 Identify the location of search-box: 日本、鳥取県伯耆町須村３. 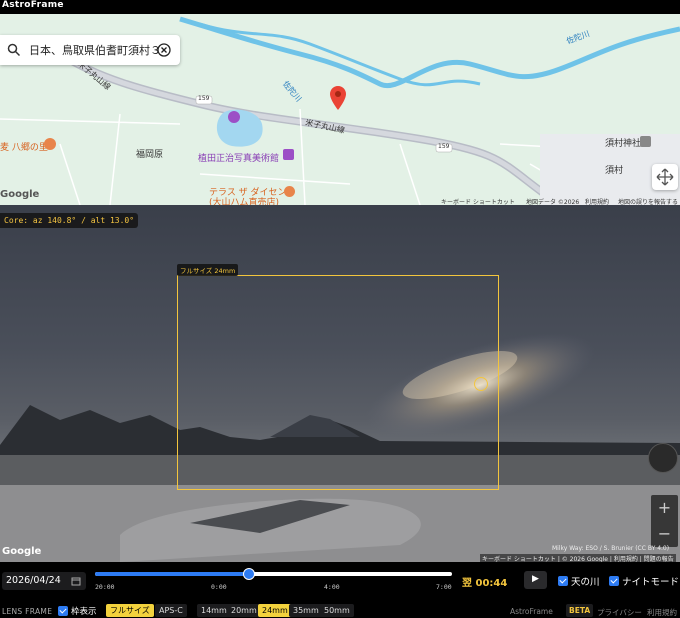
(90, 50).